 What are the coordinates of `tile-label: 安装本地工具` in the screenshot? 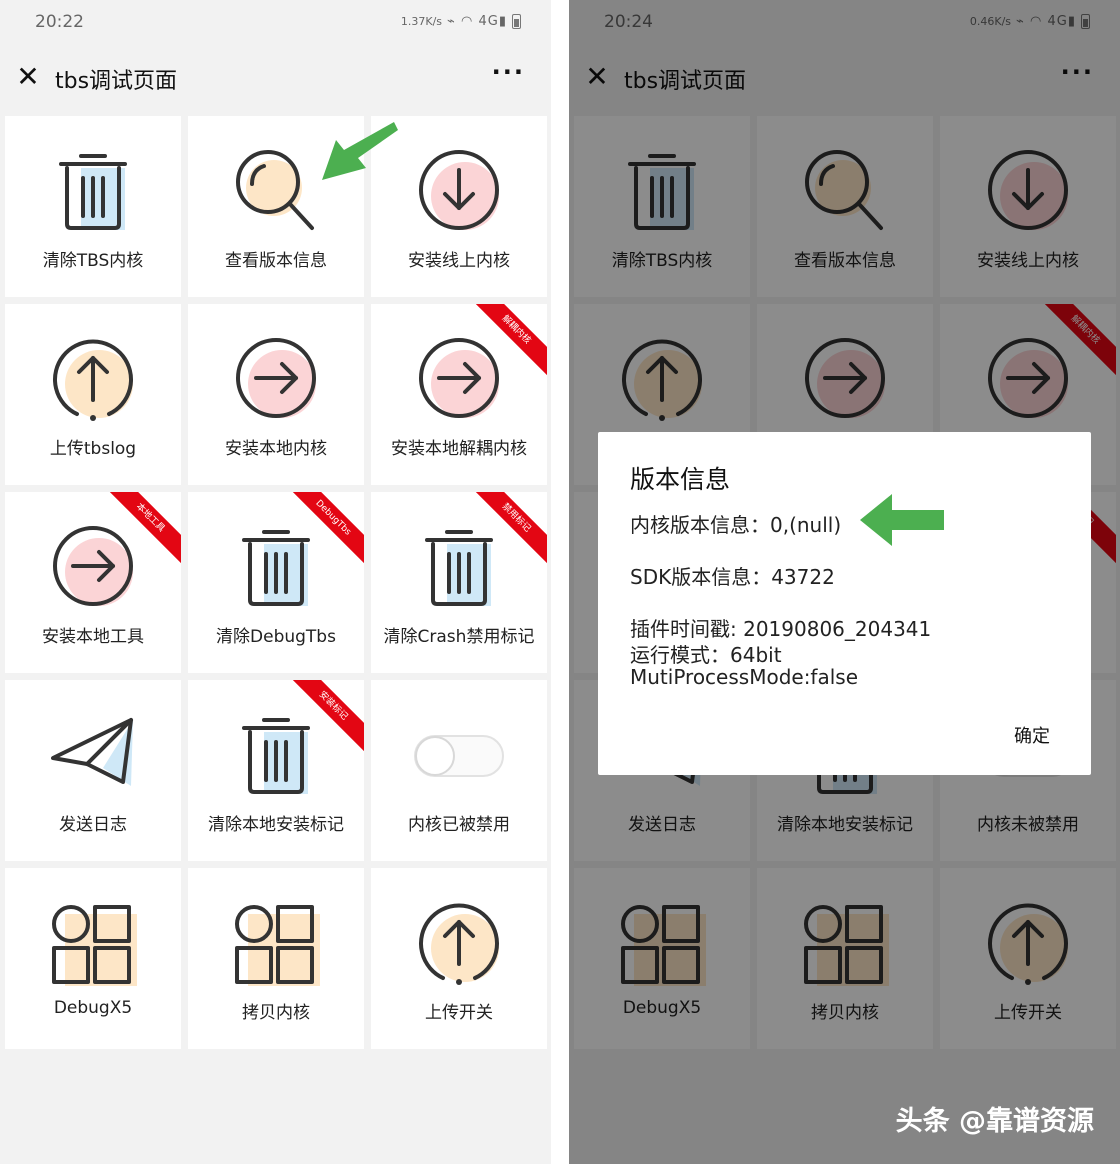 It's located at (93, 637).